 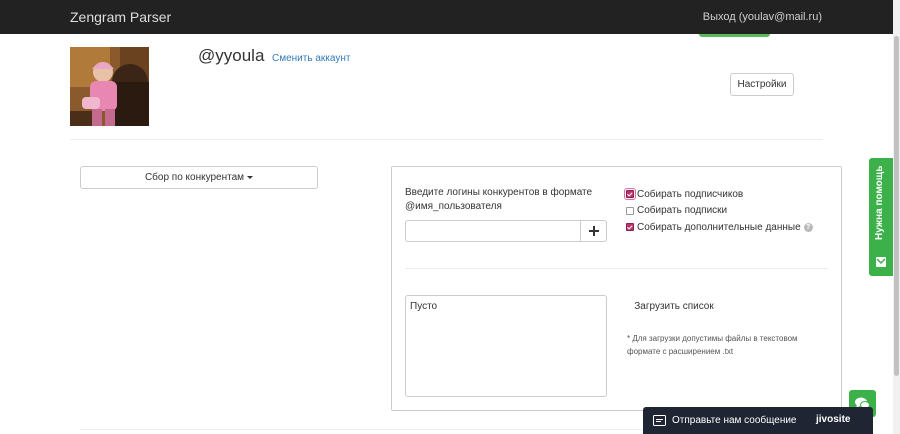 I want to click on divider, so click(x=446, y=139).